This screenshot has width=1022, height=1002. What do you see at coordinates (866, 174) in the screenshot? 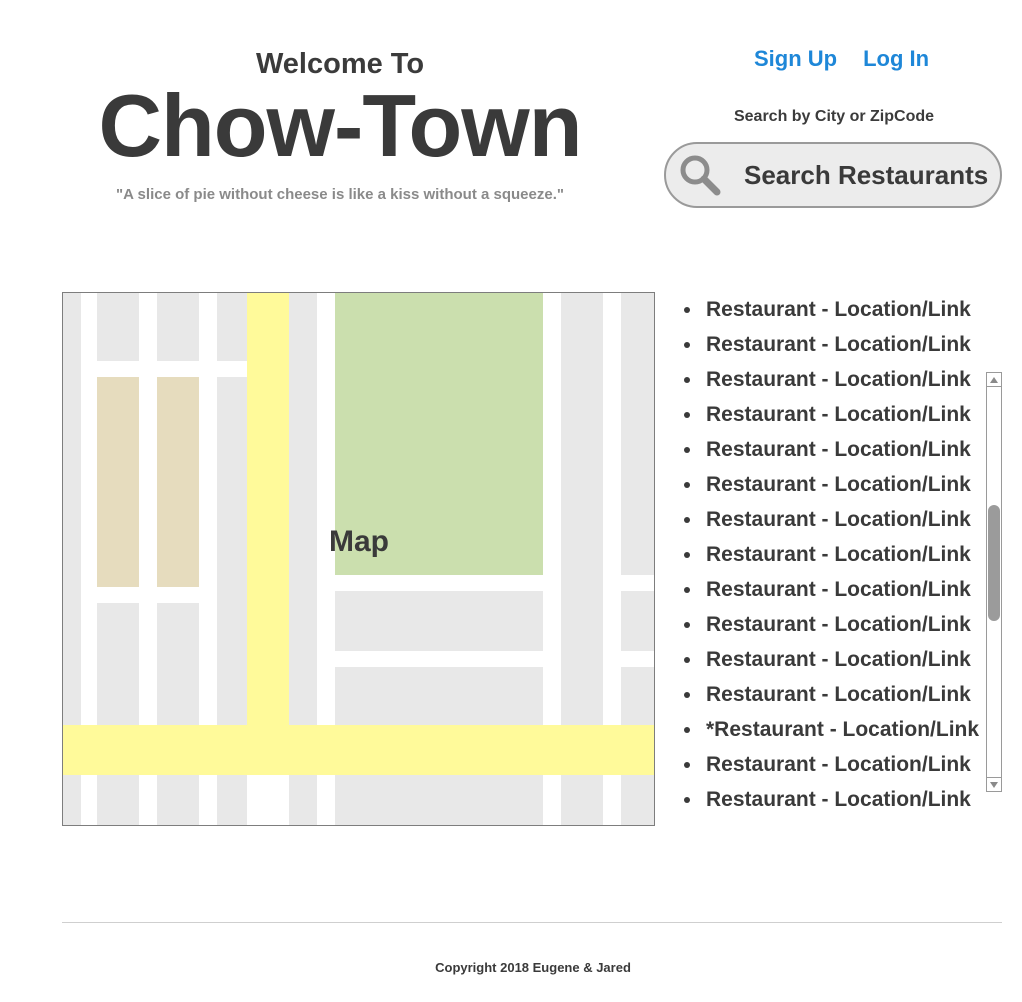
I see `search-button-label: Search Restaurants` at bounding box center [866, 174].